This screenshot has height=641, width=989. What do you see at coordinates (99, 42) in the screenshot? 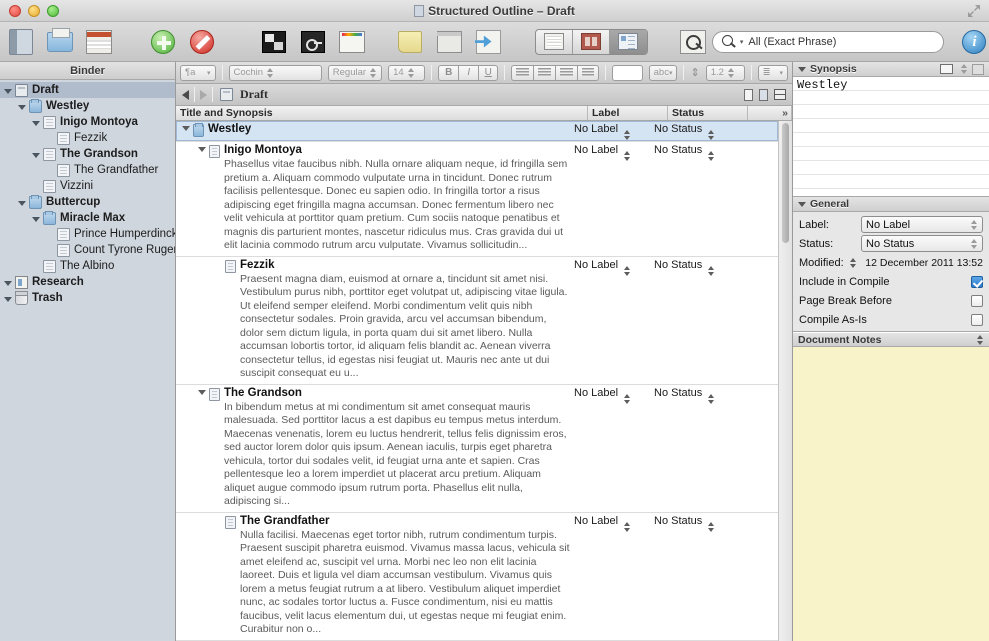
I see `inspector-toggle-button` at bounding box center [99, 42].